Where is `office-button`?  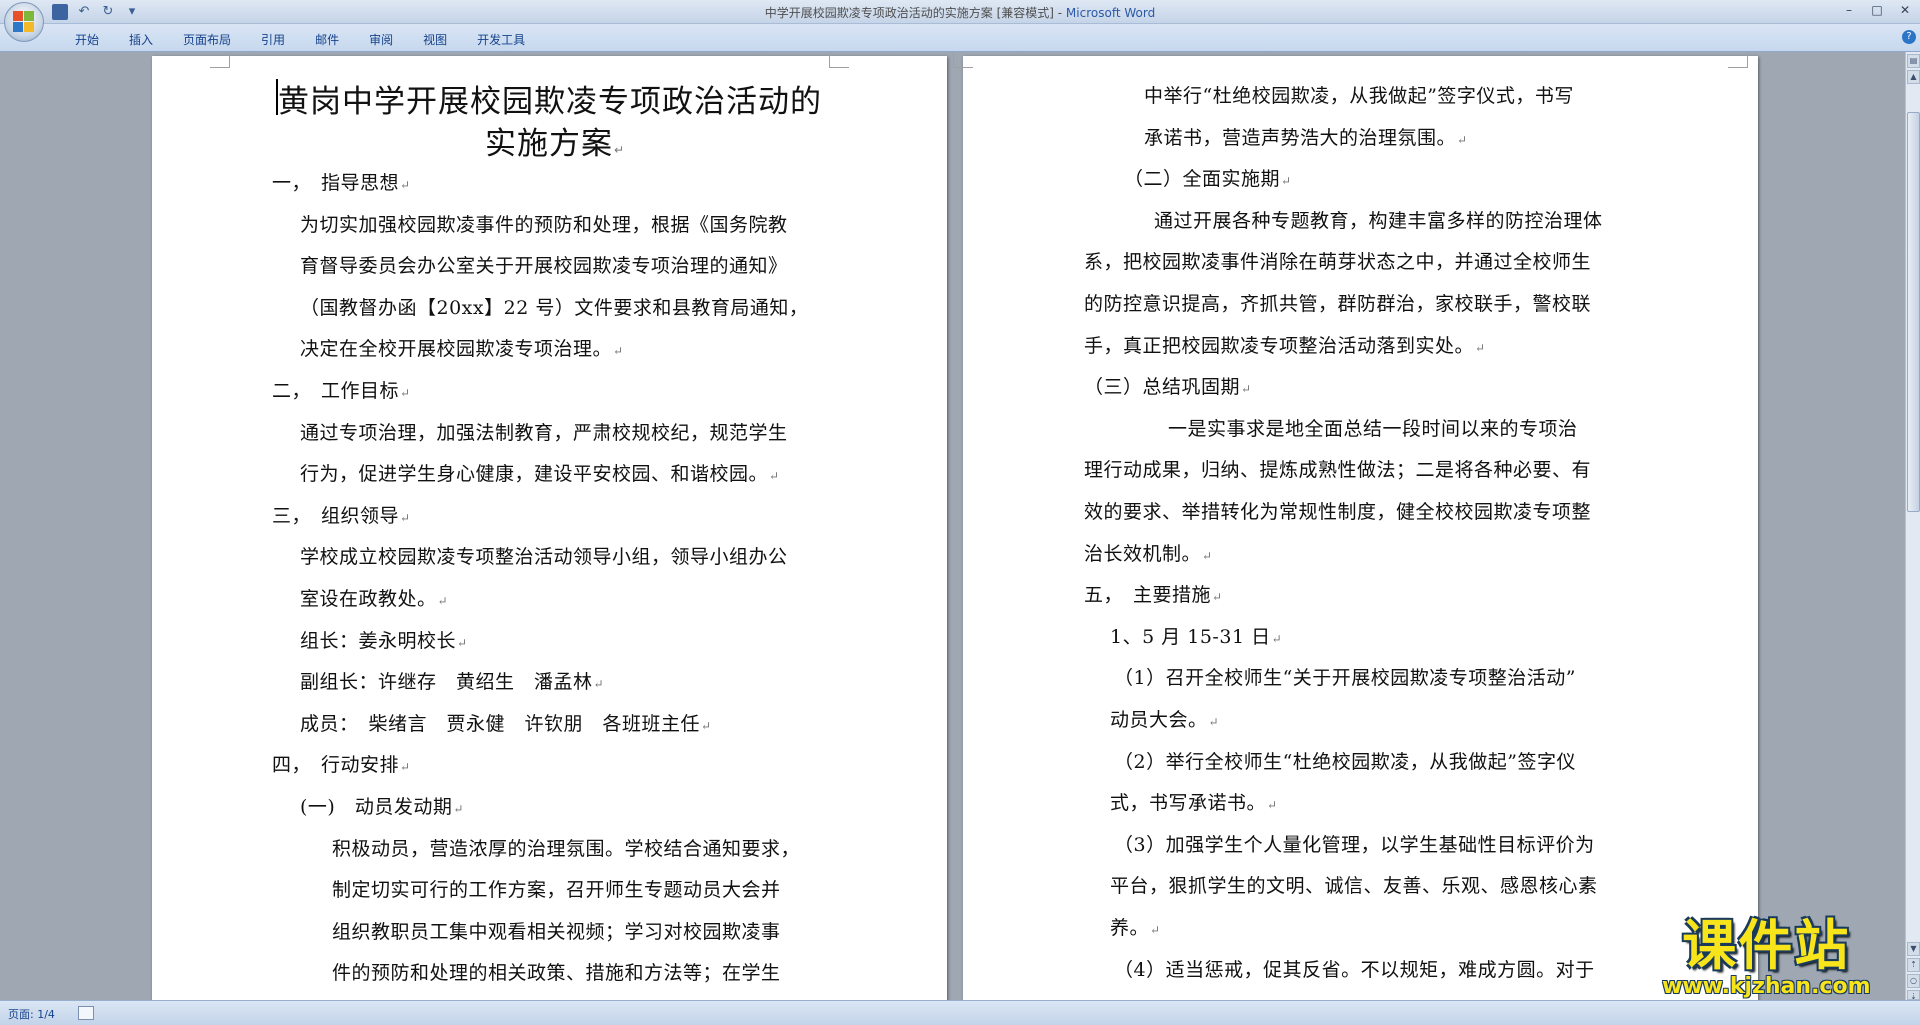 office-button is located at coordinates (24, 22).